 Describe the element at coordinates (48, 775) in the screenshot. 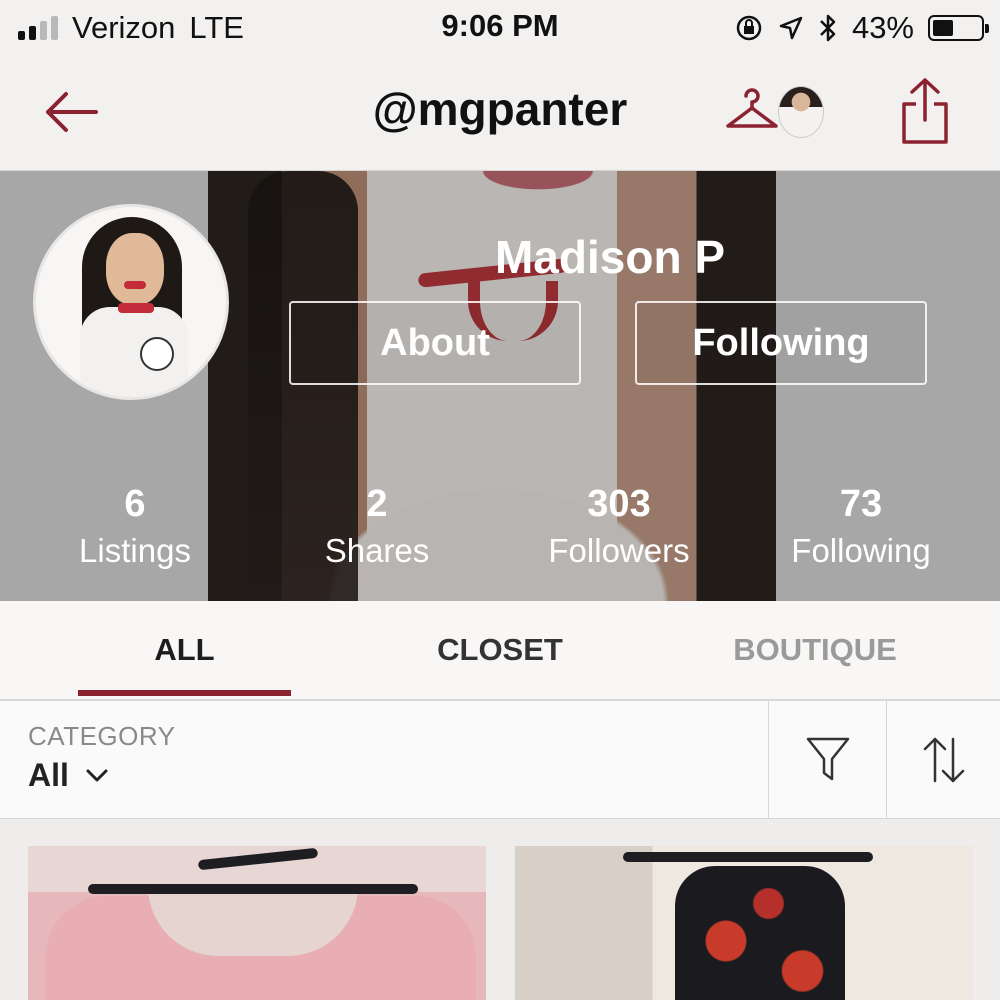

I see `category-value: All` at that location.